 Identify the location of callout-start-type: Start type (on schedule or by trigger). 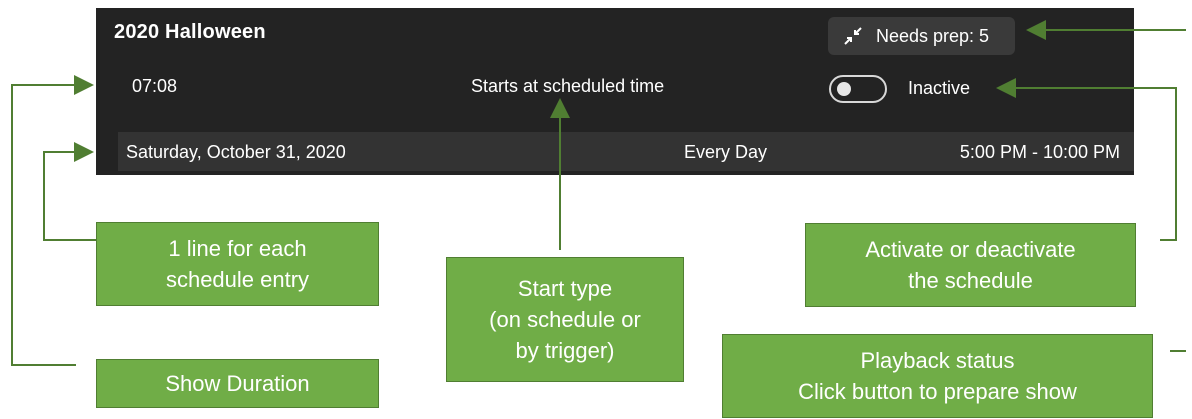
(565, 319).